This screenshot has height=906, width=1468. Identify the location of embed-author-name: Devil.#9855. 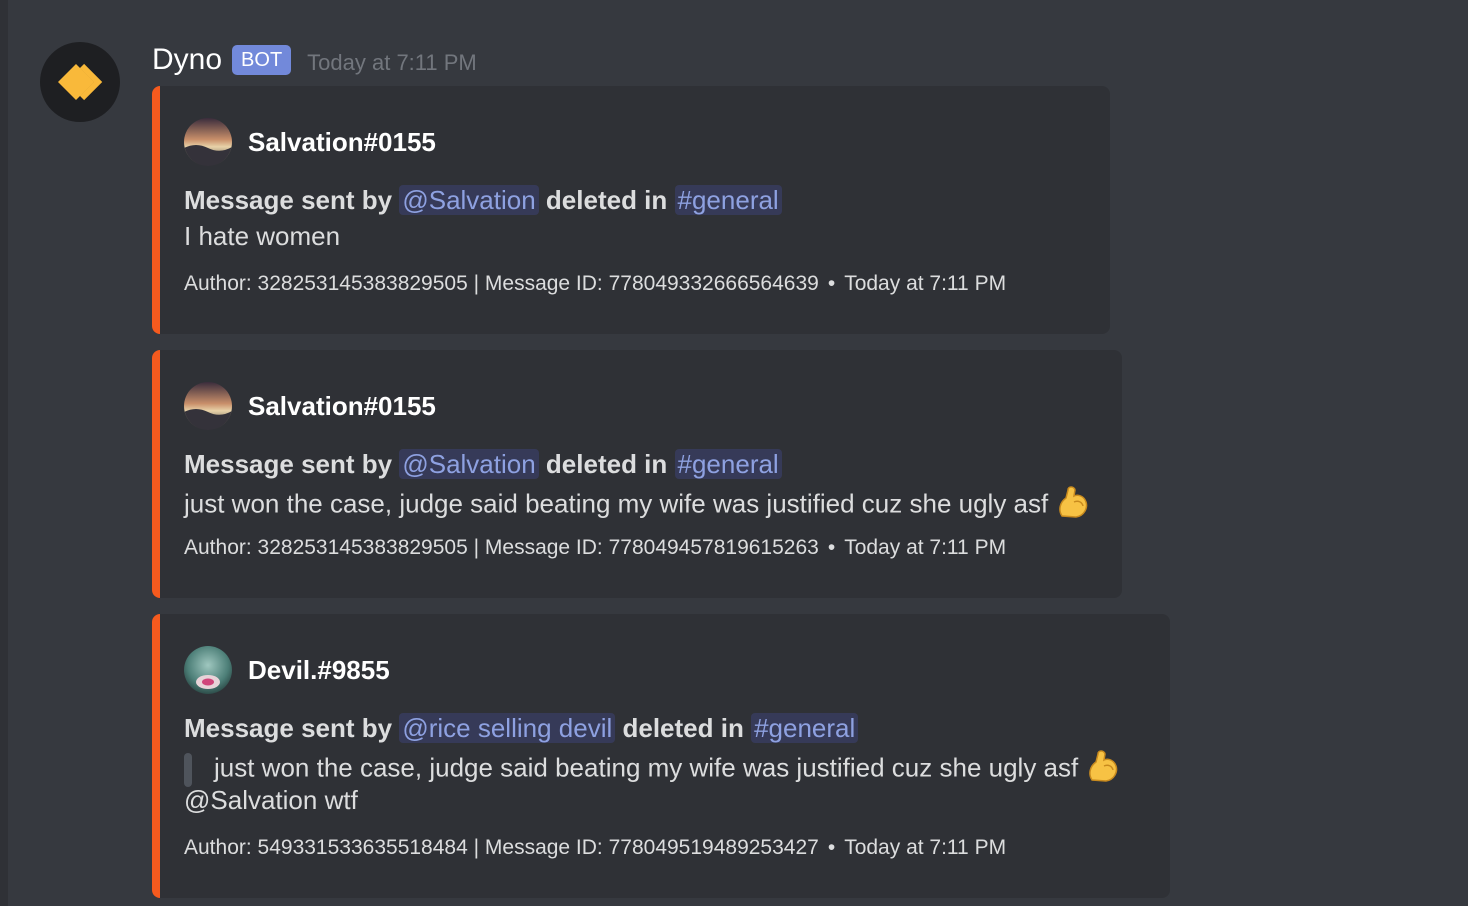
(319, 670).